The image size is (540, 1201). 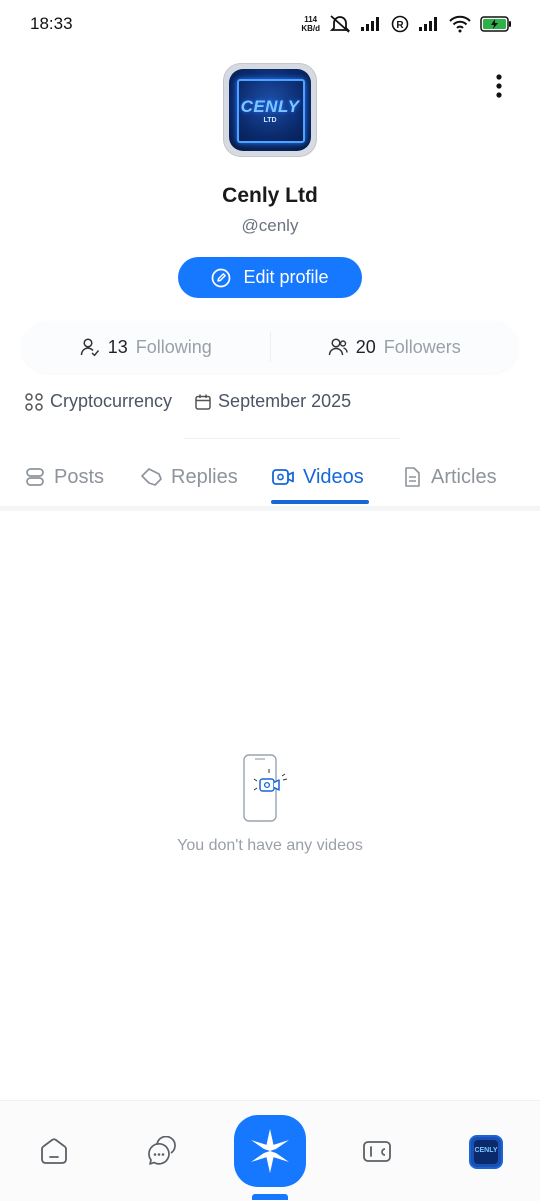 What do you see at coordinates (35, 477) in the screenshot?
I see `posts-icon` at bounding box center [35, 477].